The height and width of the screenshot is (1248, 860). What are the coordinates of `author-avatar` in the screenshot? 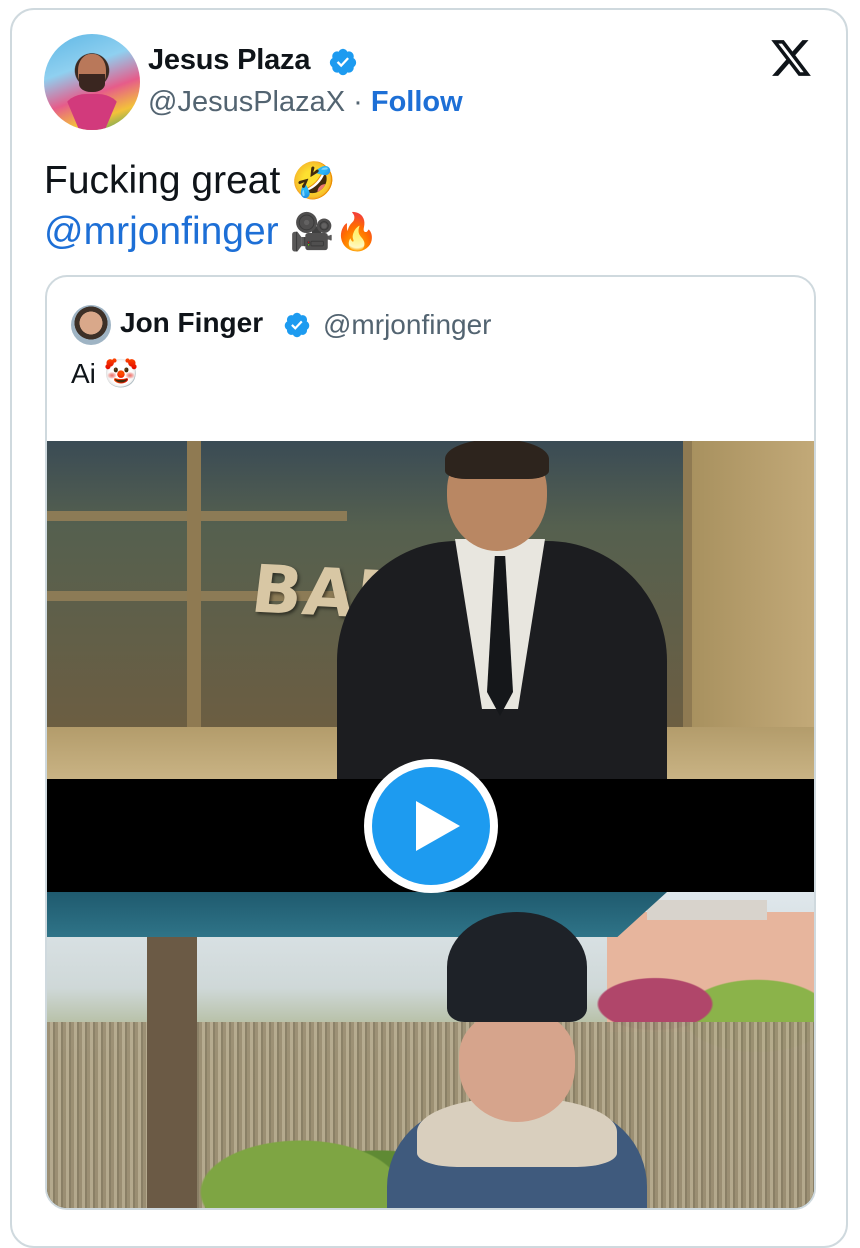 It's located at (92, 82).